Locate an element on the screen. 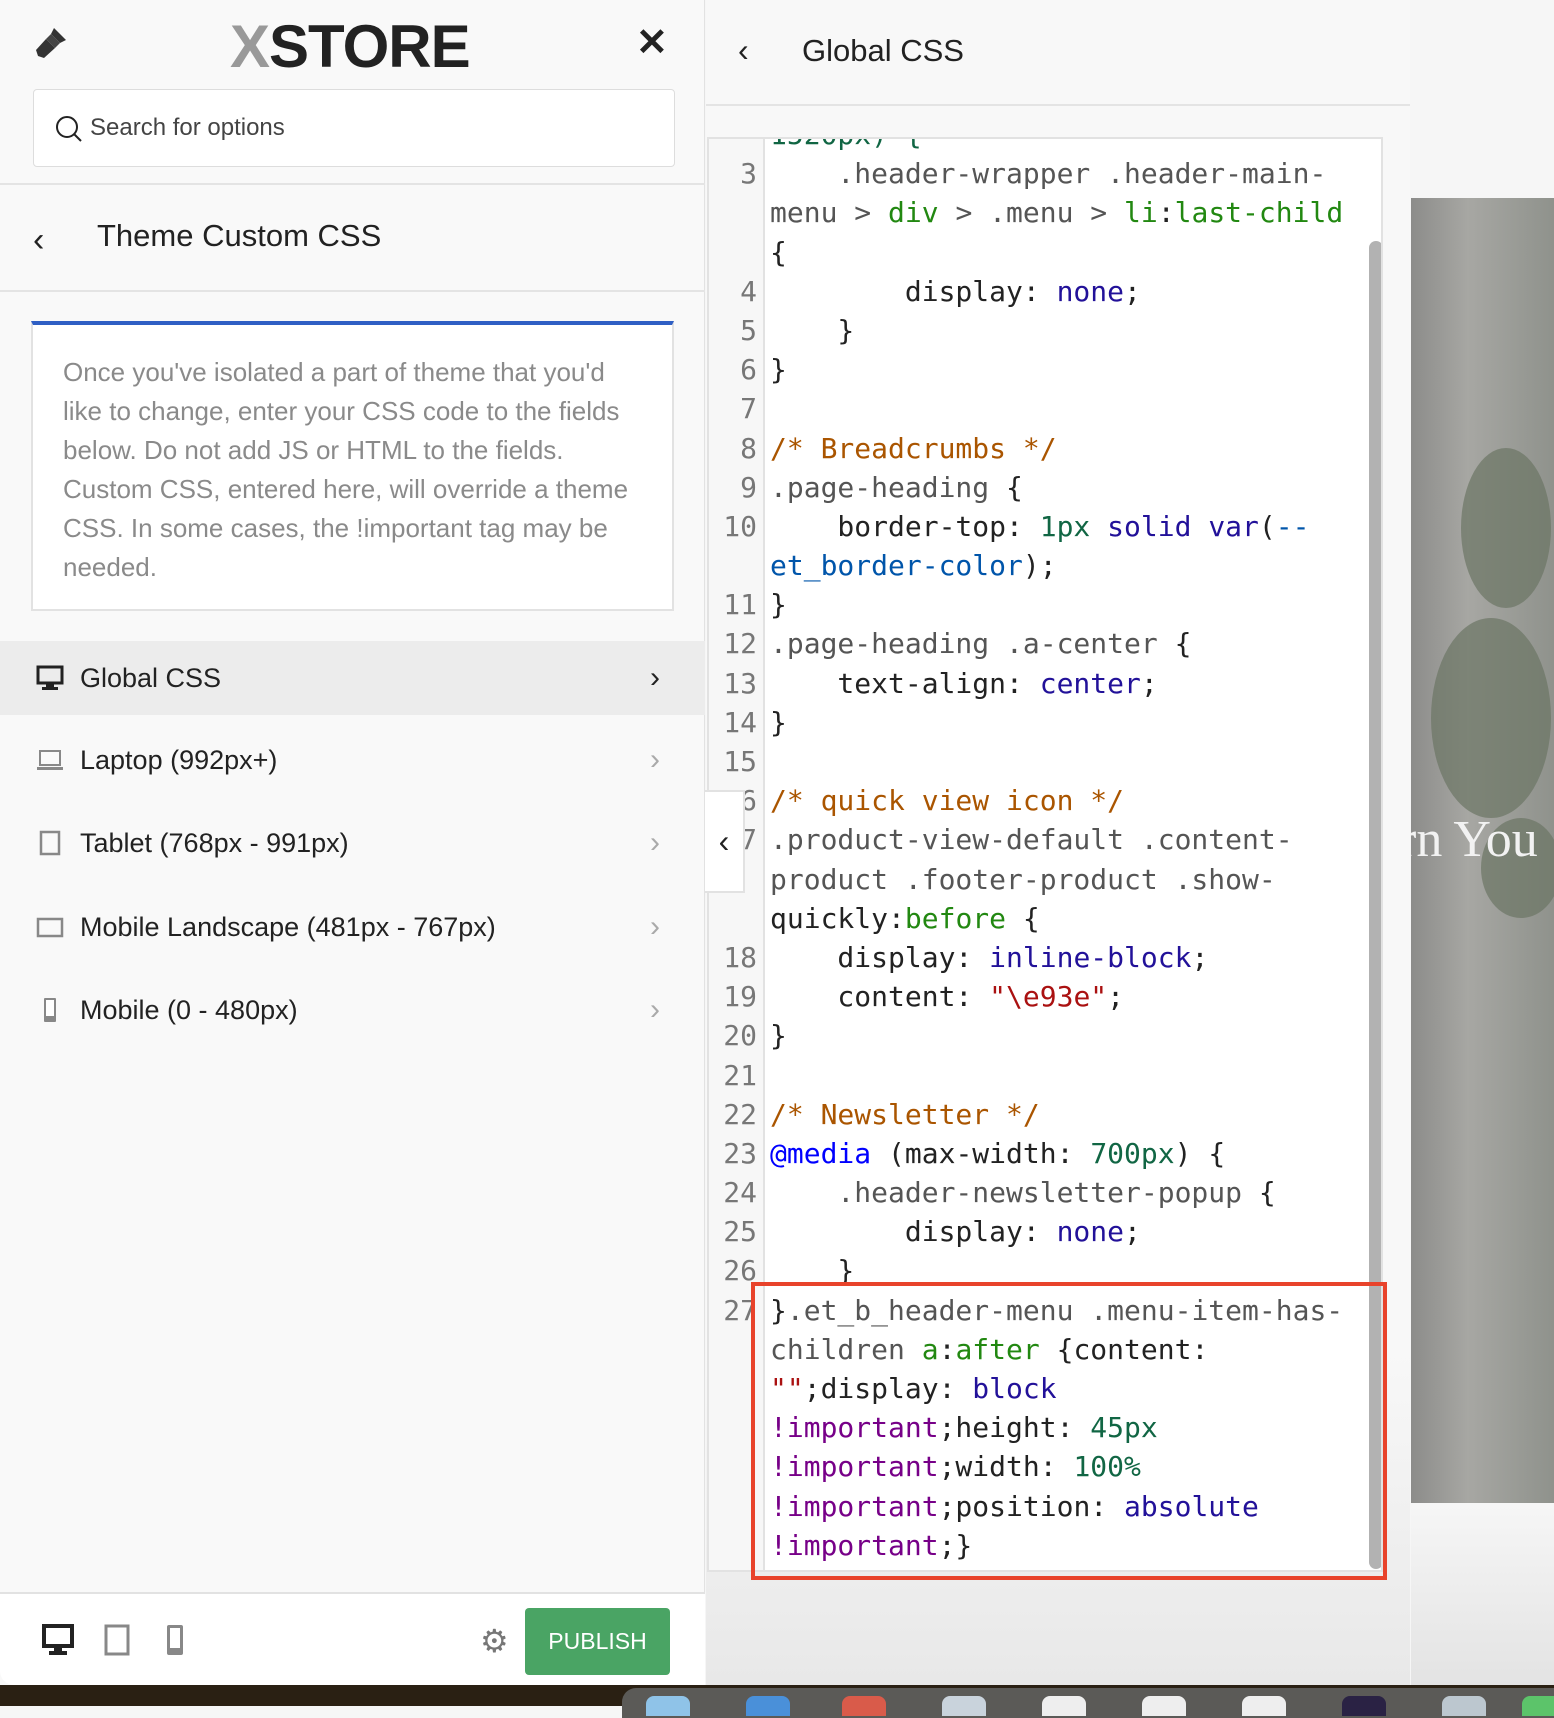 This screenshot has height=1718, width=1554. code-token: menu > is located at coordinates (829, 213).